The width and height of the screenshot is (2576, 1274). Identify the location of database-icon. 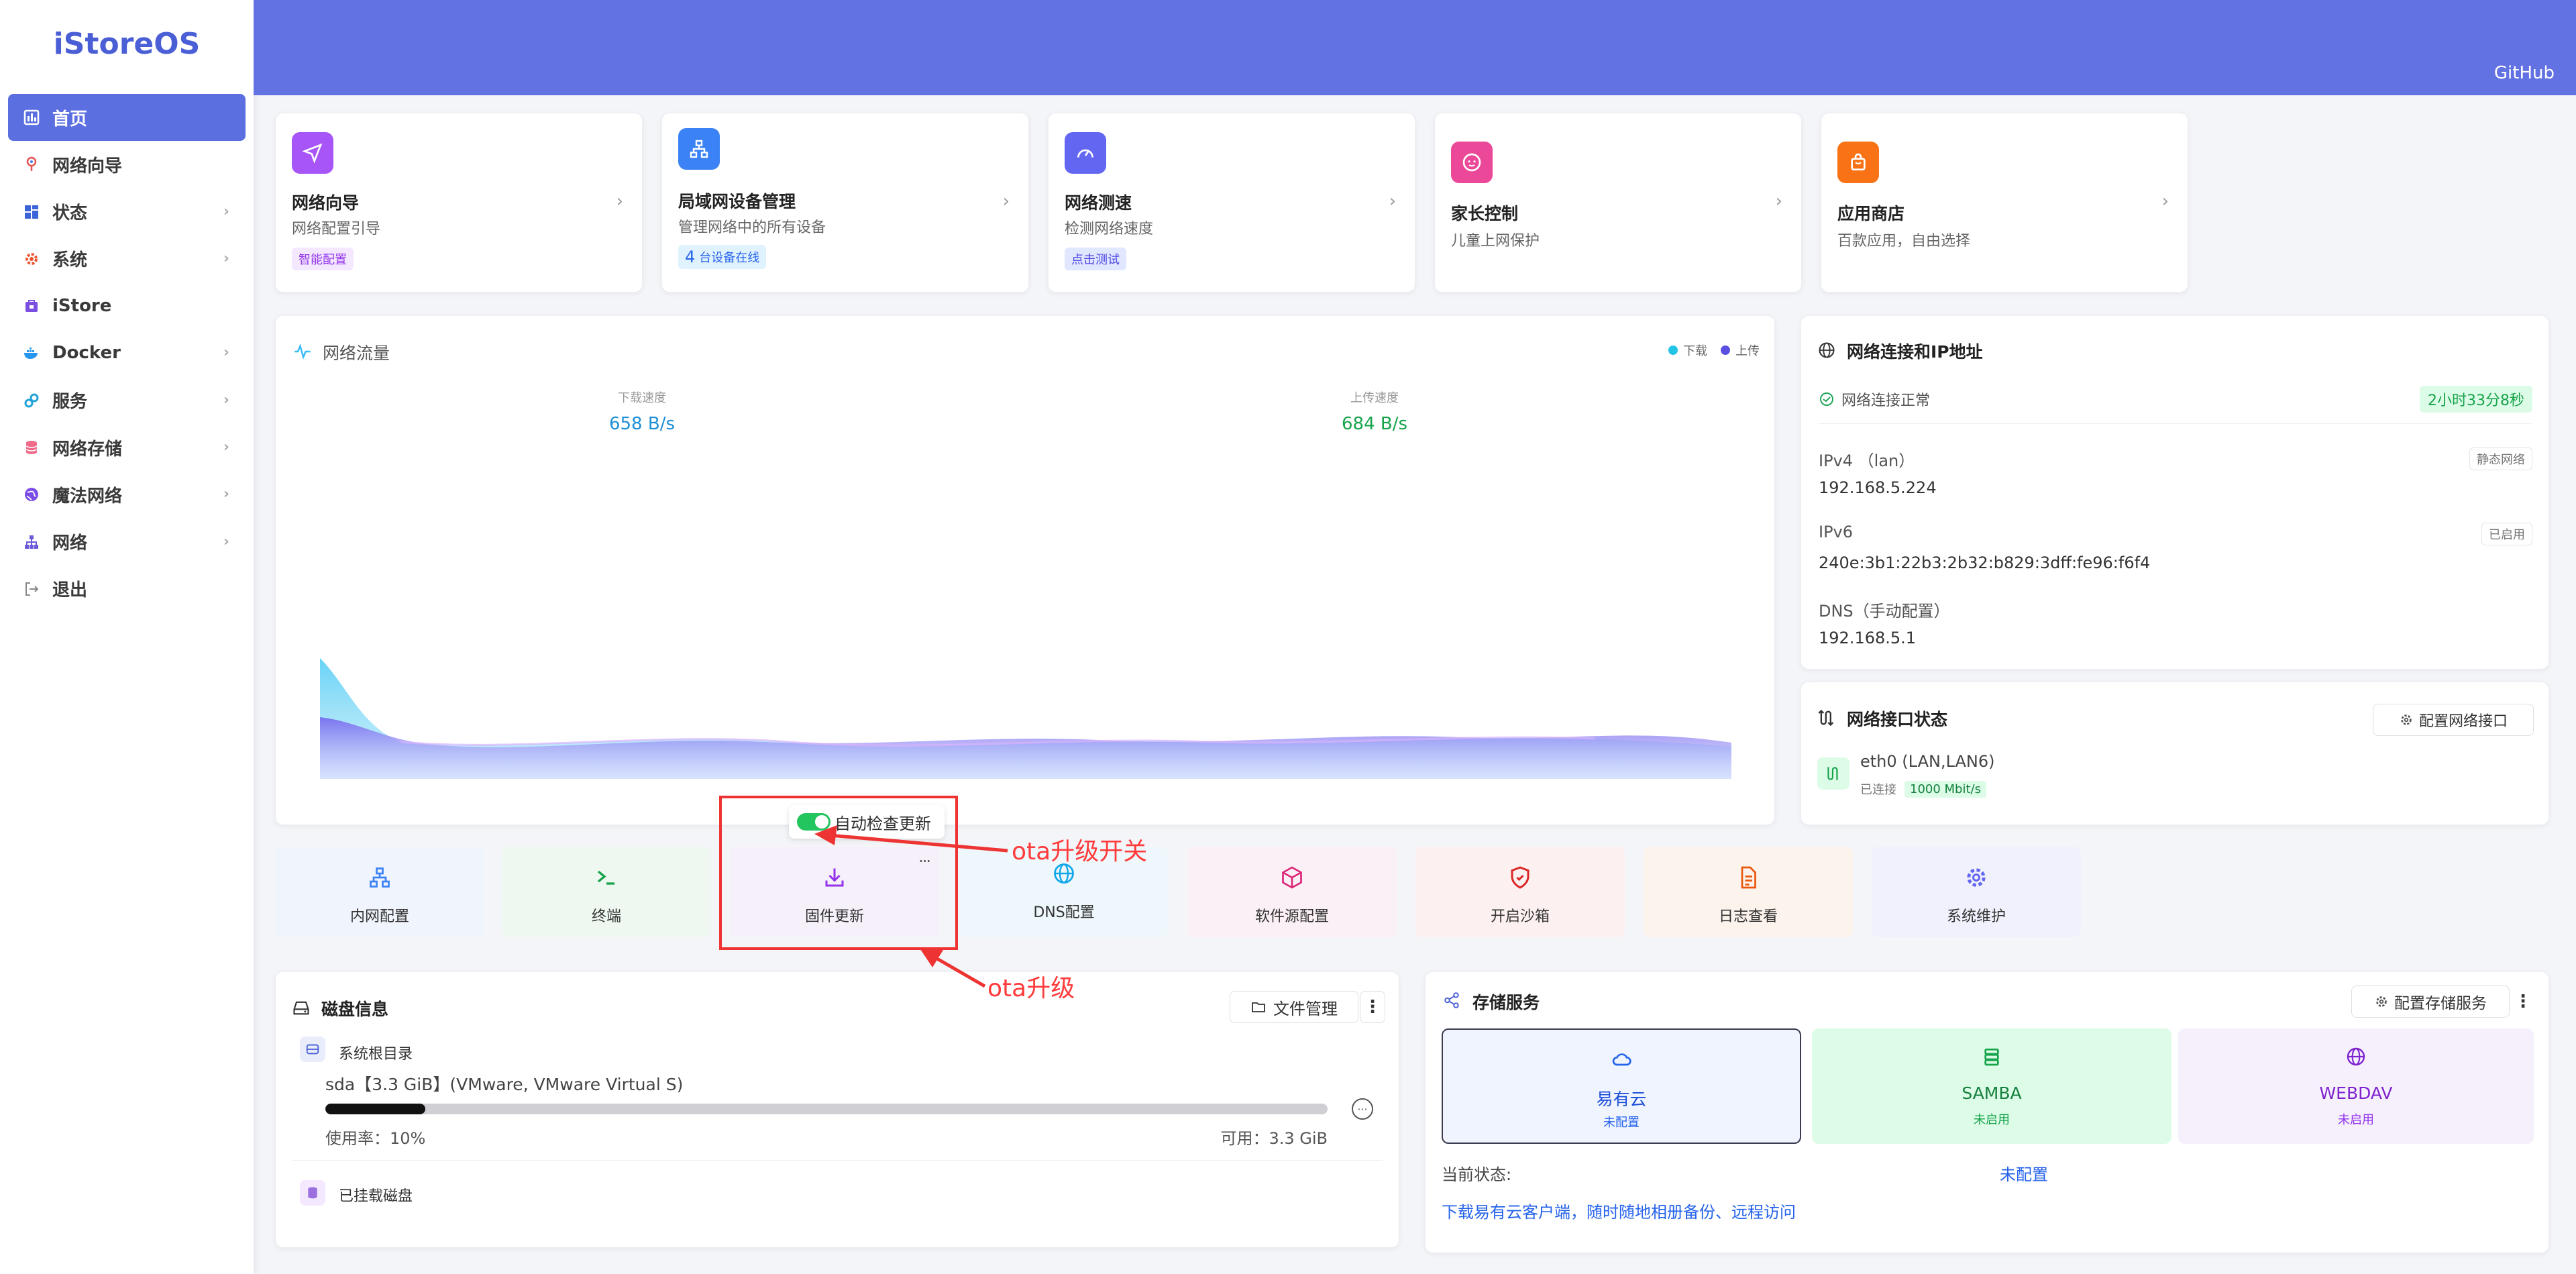
(31, 447).